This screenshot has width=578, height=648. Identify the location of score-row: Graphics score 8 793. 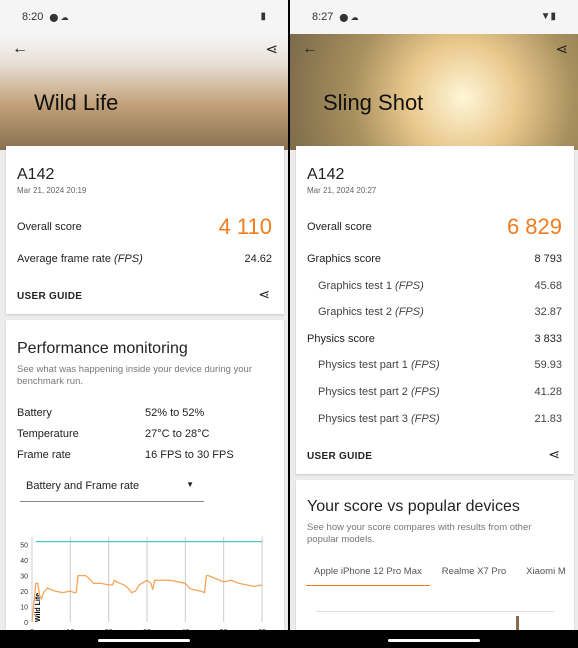
(434, 259).